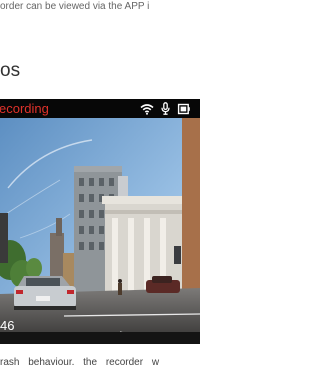 Image resolution: width=320 pixels, height=365 pixels. I want to click on microphone-icon, so click(165, 108).